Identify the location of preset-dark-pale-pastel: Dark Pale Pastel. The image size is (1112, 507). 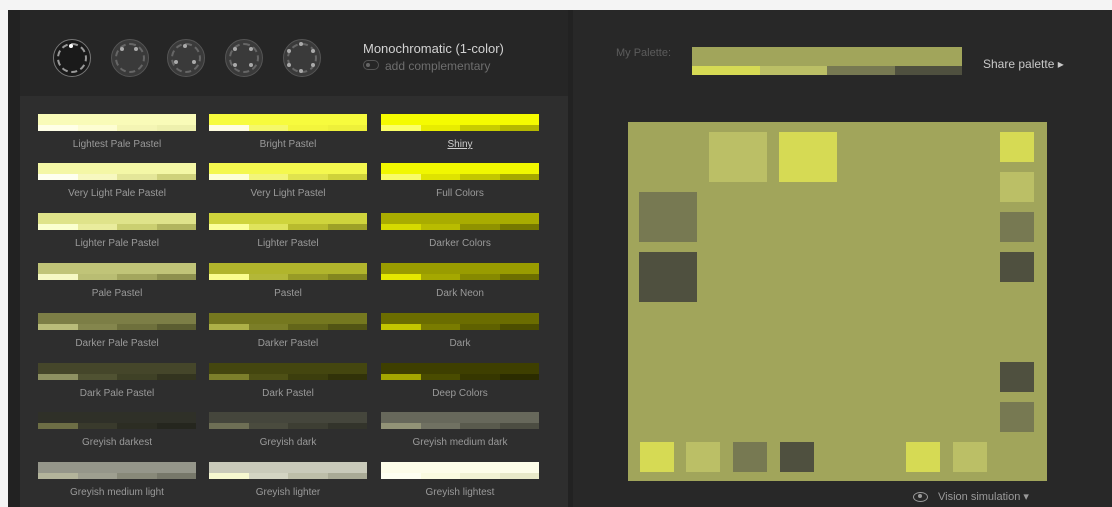
(117, 381).